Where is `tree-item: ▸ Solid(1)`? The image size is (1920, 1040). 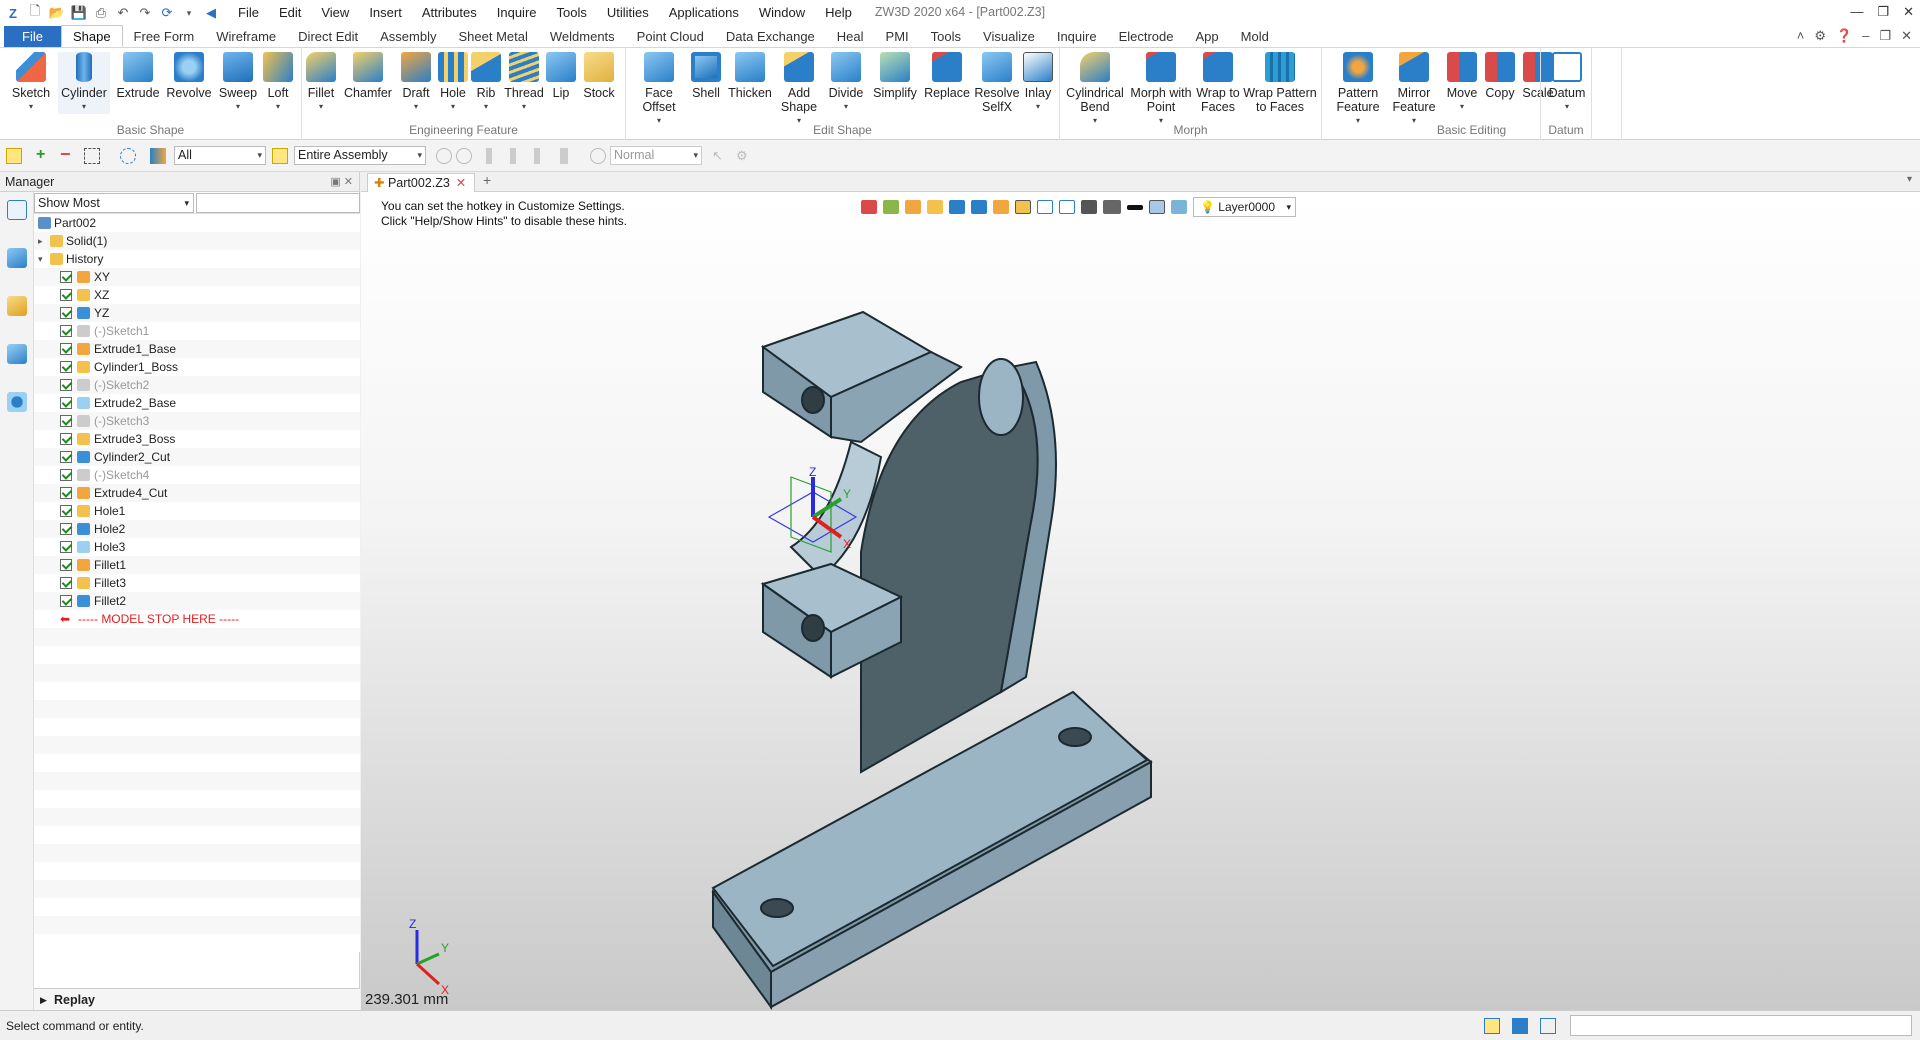
tree-item: ▸ Solid(1) is located at coordinates (197, 241).